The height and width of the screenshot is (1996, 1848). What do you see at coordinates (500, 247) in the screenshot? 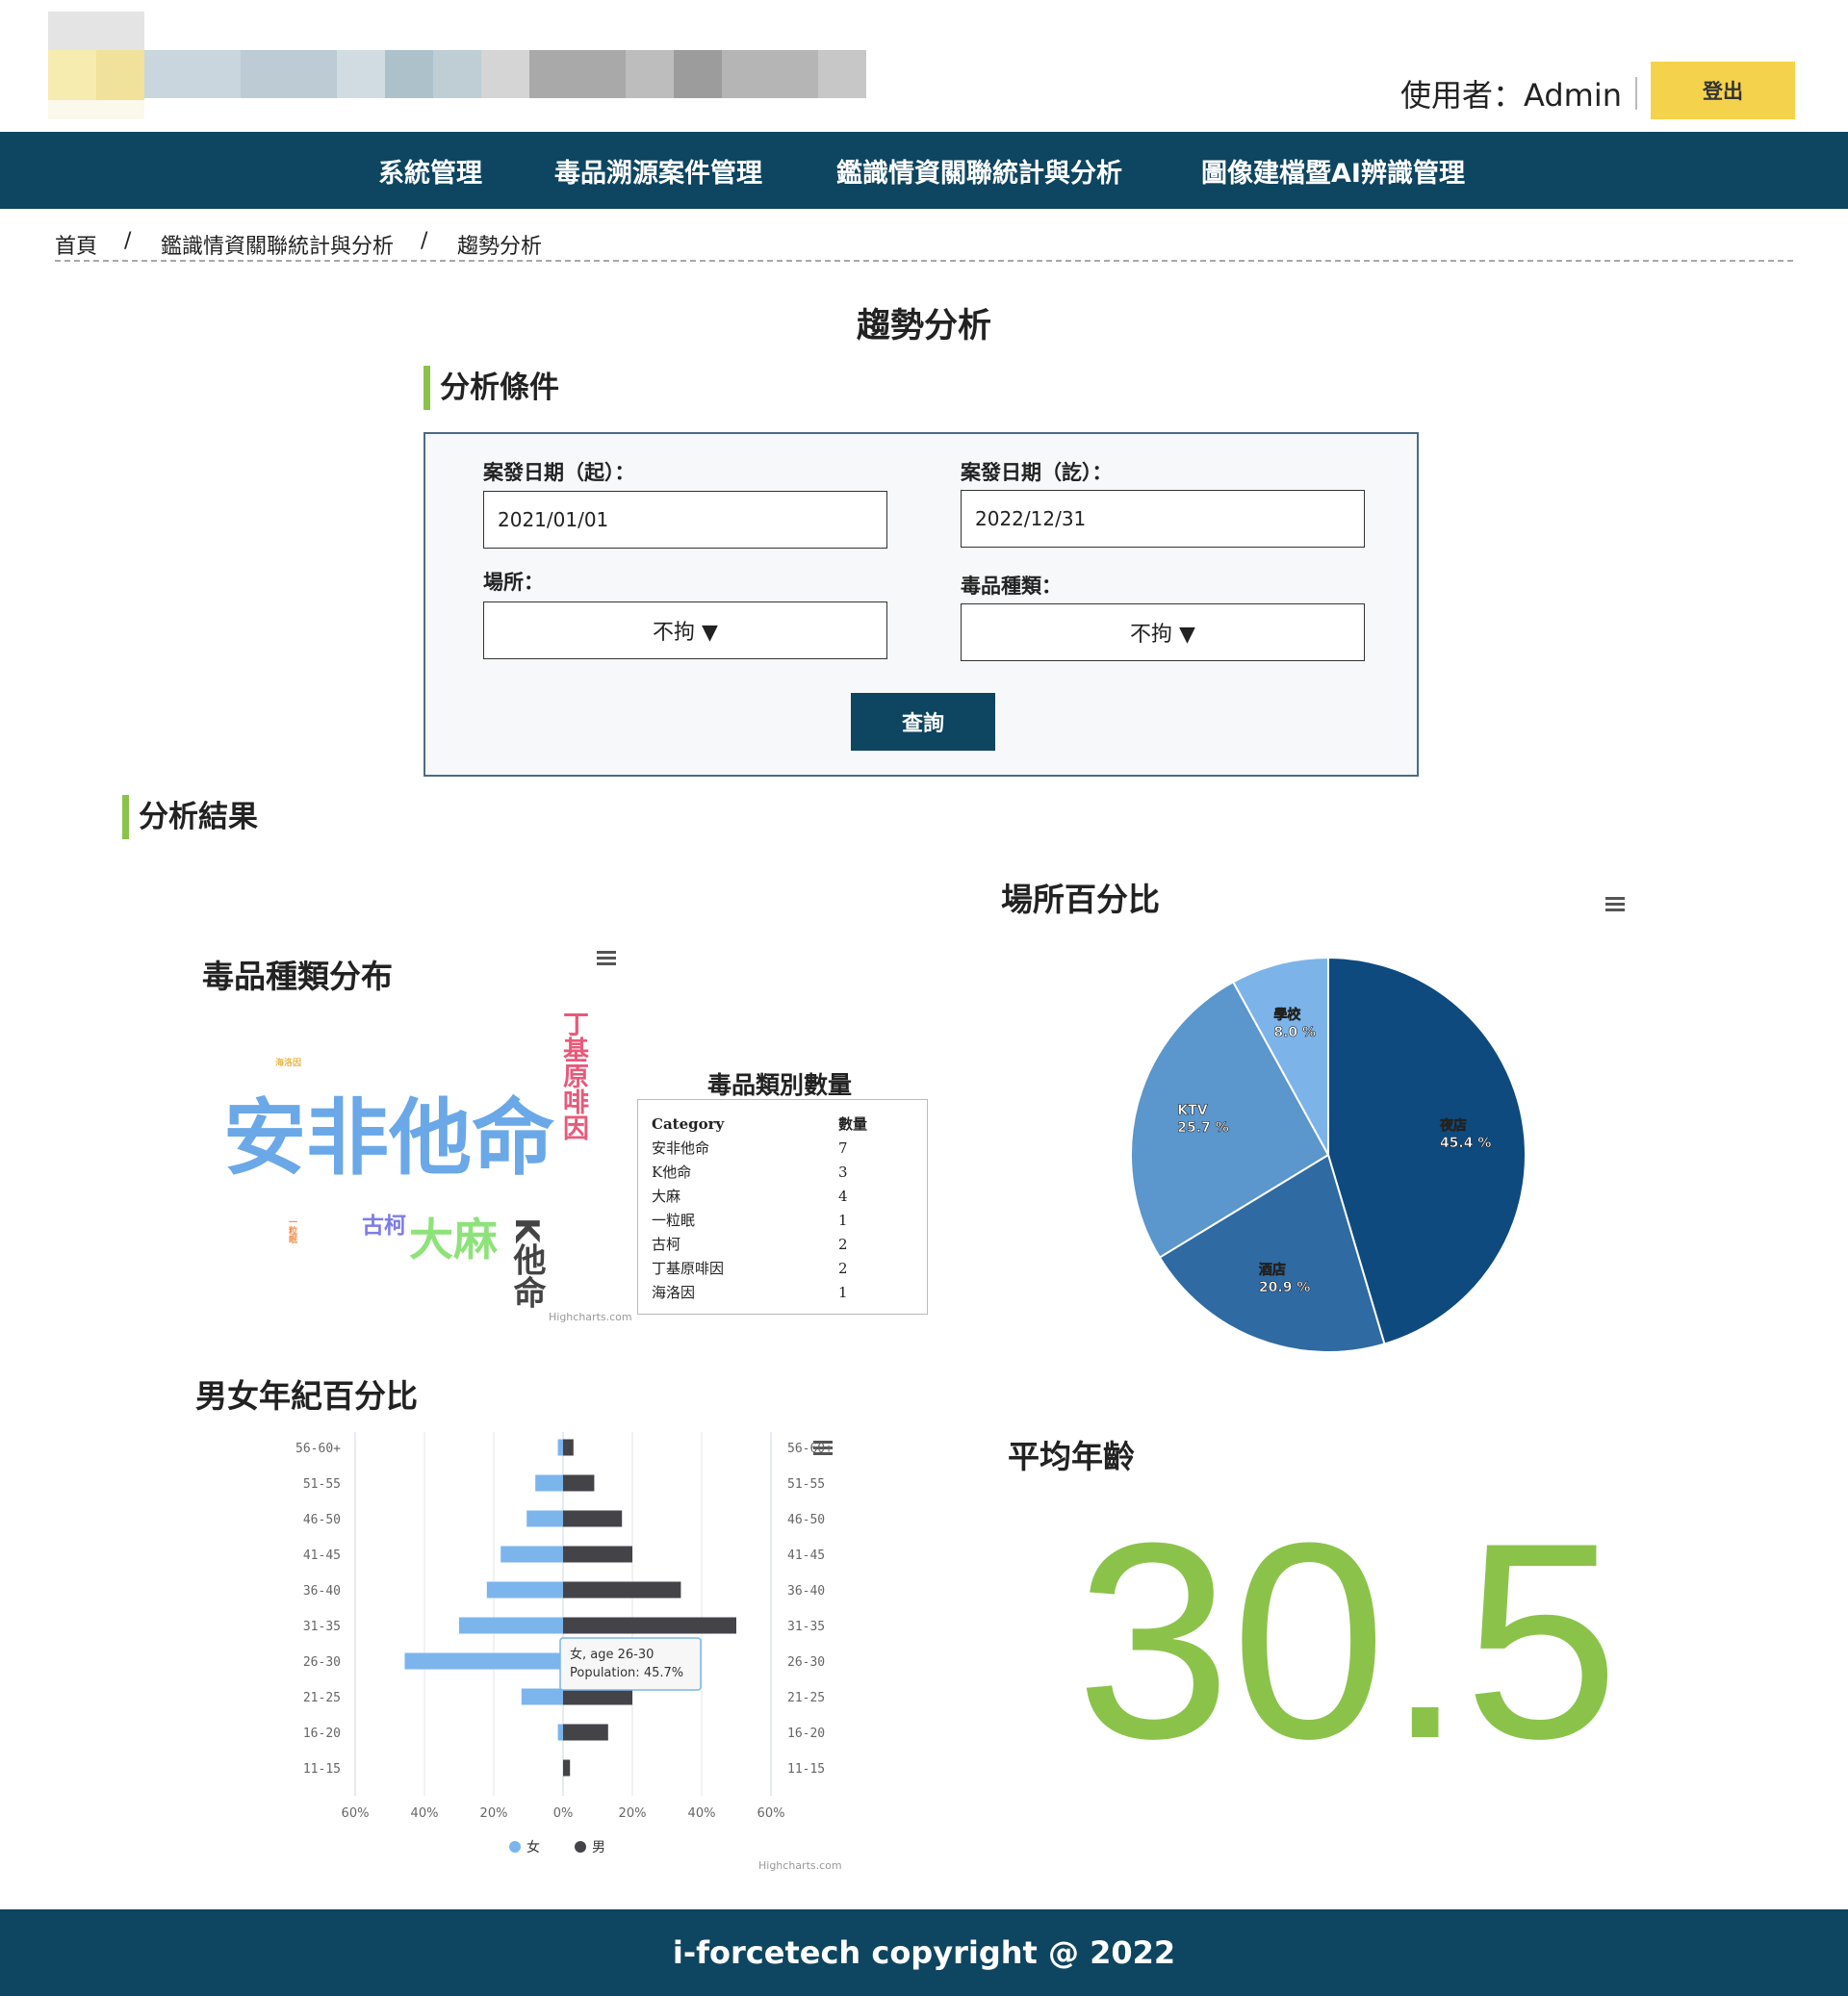
I see `breadcrumb-current: 趨勢分析` at bounding box center [500, 247].